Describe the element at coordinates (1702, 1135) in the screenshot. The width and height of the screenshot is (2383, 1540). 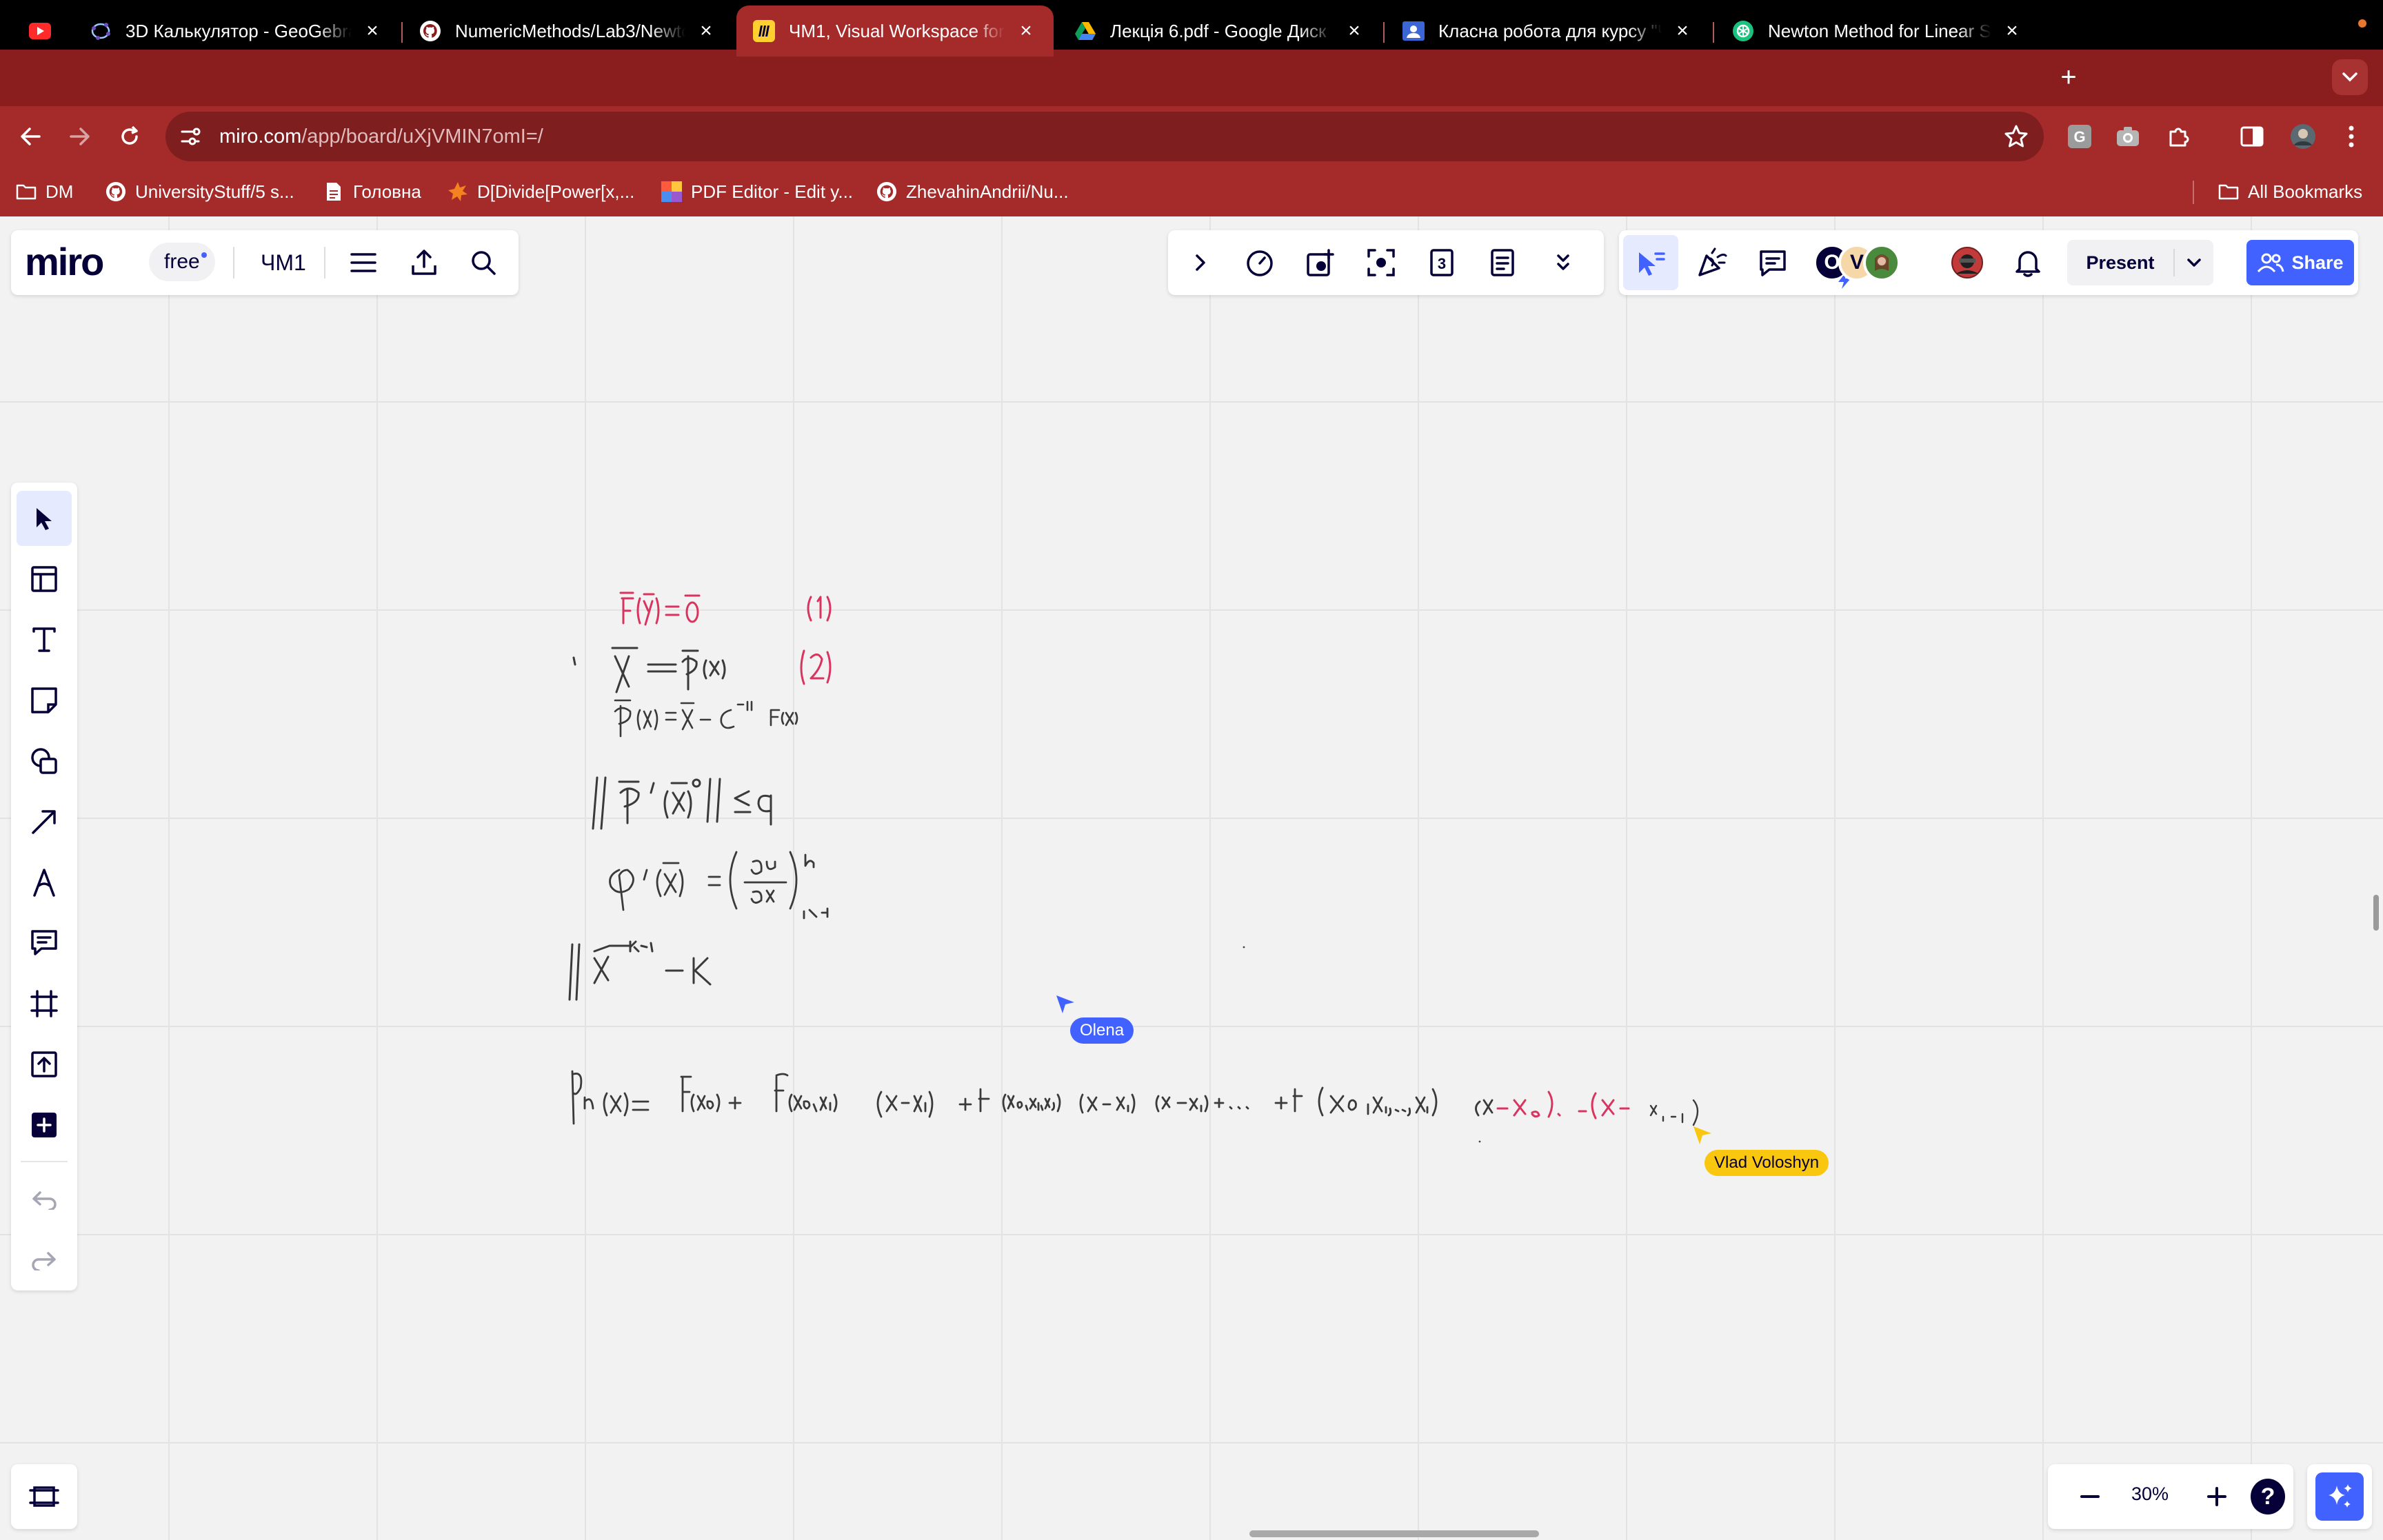
I see `cursor-pointer-icon` at that location.